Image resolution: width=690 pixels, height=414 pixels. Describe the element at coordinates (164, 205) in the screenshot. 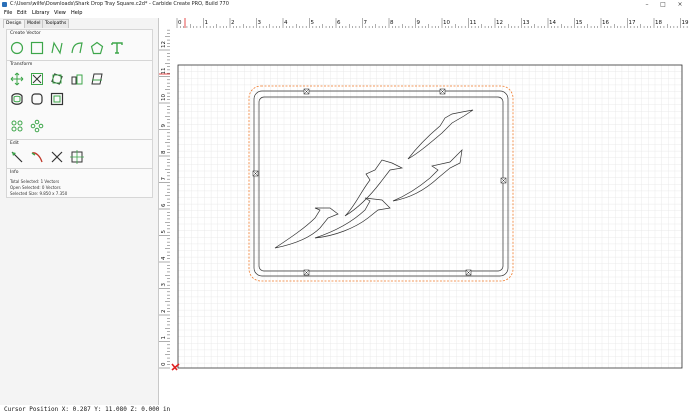

I see `ruler-y-label: 6` at that location.